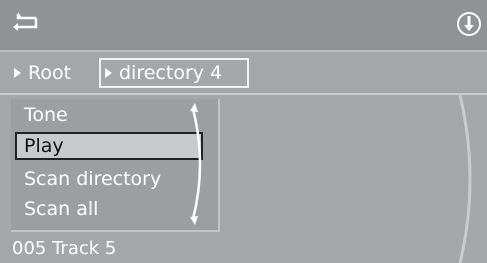 The image size is (487, 263). Describe the element at coordinates (50, 73) in the screenshot. I see `breadcrumb-root-label: Root` at that location.